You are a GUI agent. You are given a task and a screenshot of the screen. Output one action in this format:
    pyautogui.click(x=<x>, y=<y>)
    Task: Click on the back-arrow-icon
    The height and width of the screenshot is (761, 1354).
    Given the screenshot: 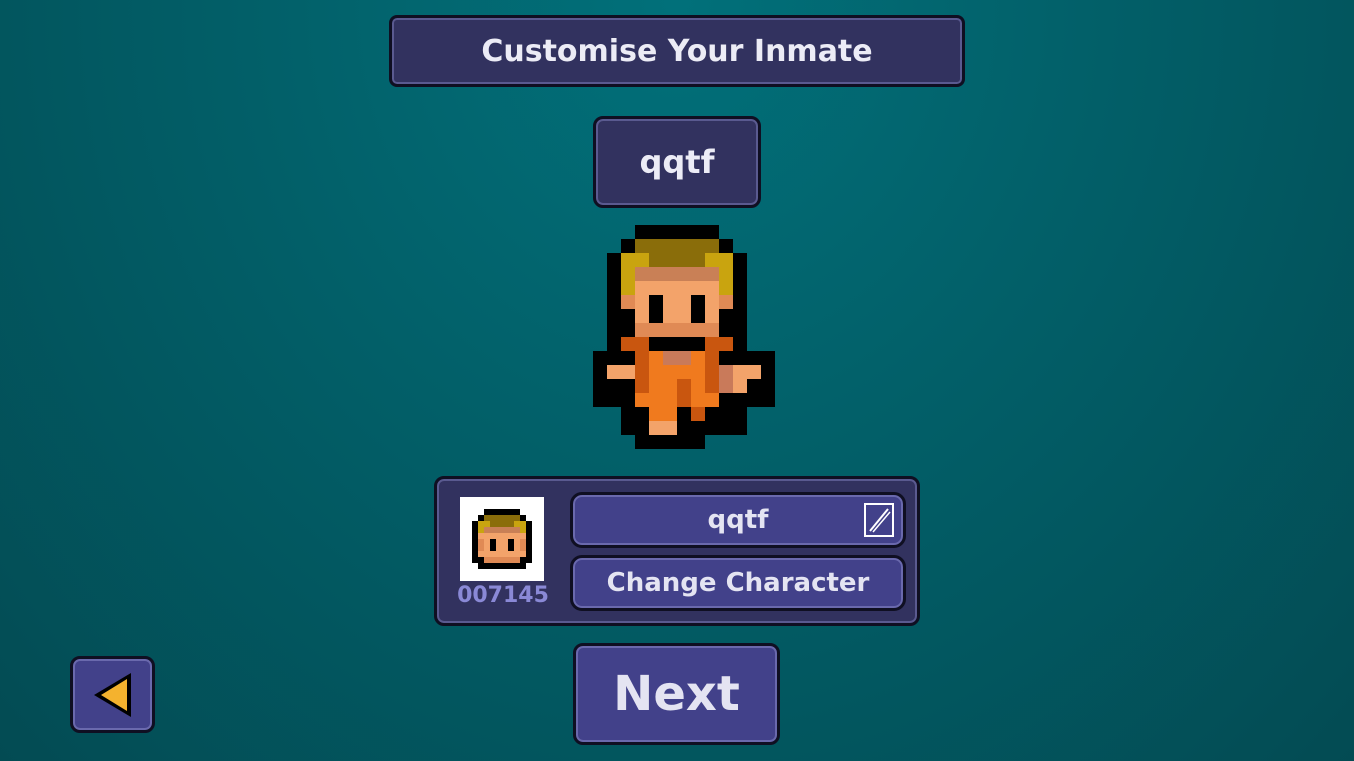 What is the action you would take?
    pyautogui.click(x=112, y=694)
    